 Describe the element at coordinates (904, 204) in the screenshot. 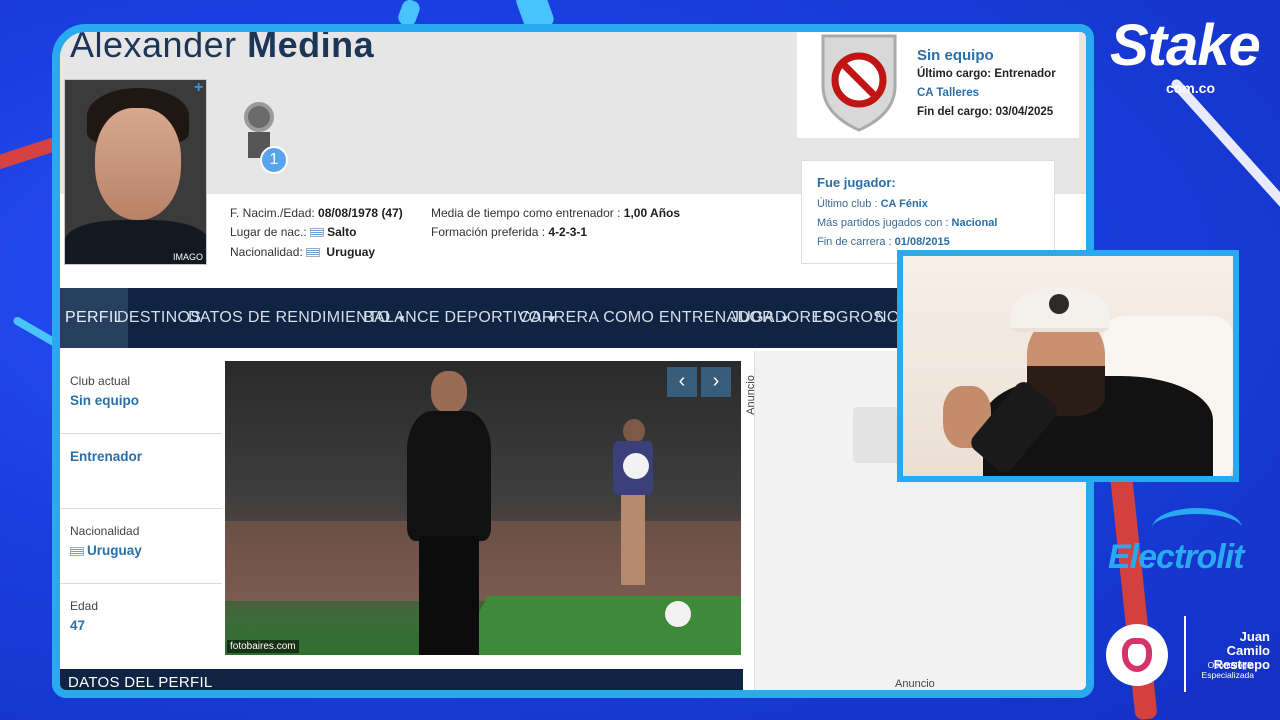

I see `last-club-value: CA Fénix` at that location.